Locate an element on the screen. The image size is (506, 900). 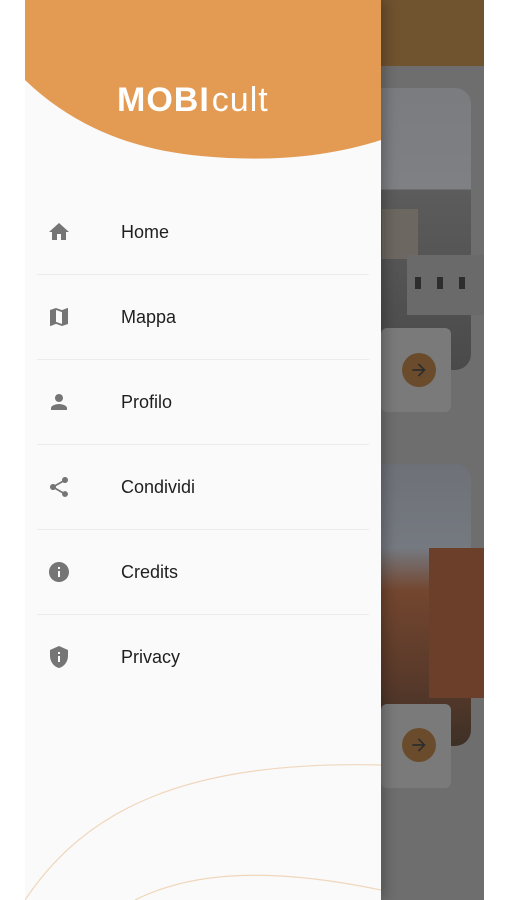
menu-item-mappa: Mappa is located at coordinates (203, 317).